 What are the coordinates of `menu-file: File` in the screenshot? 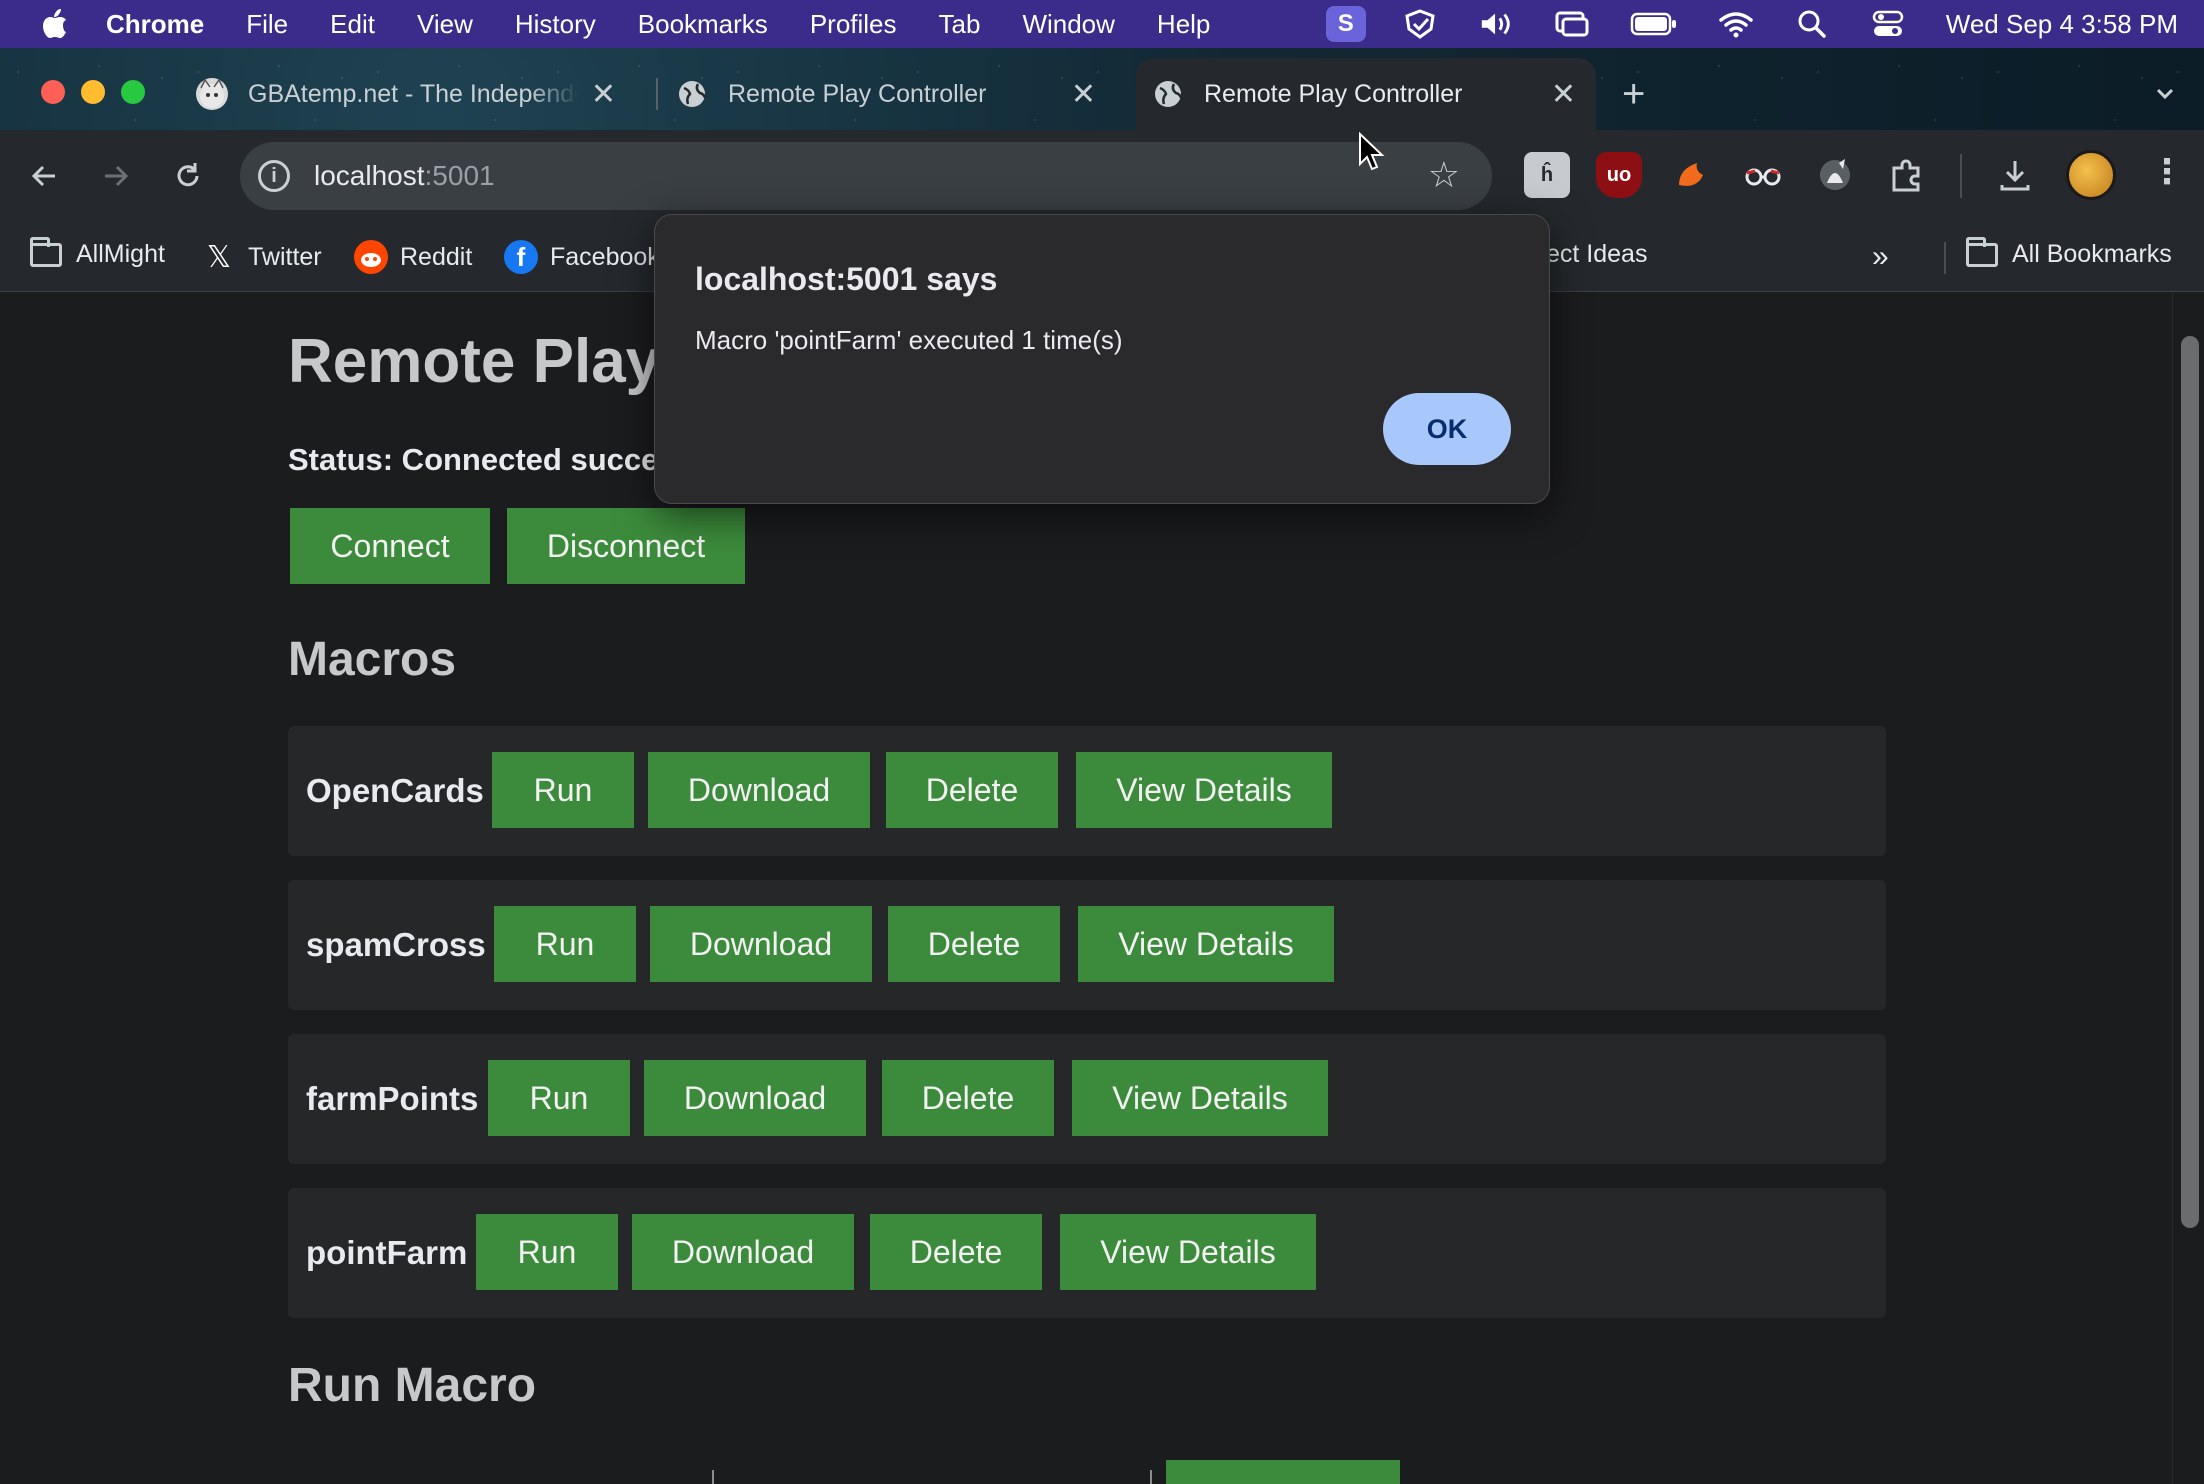 It's located at (267, 24).